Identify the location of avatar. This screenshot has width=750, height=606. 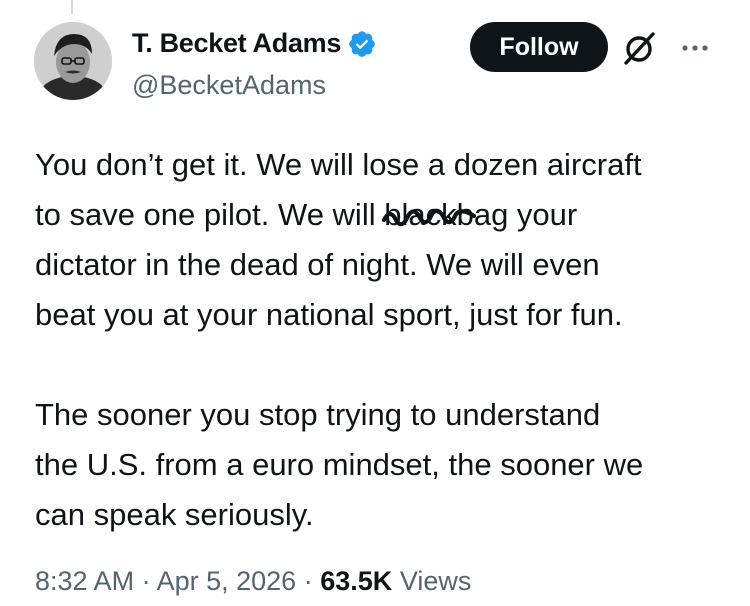
(73, 61).